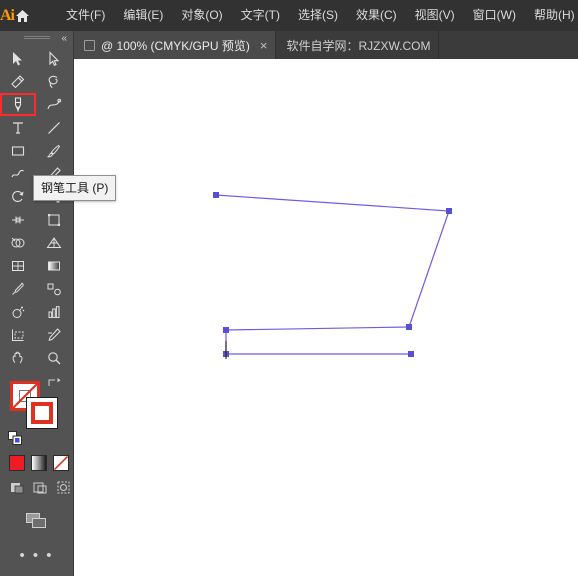 Image resolution: width=578 pixels, height=576 pixels. I want to click on pen-tool, so click(18, 104).